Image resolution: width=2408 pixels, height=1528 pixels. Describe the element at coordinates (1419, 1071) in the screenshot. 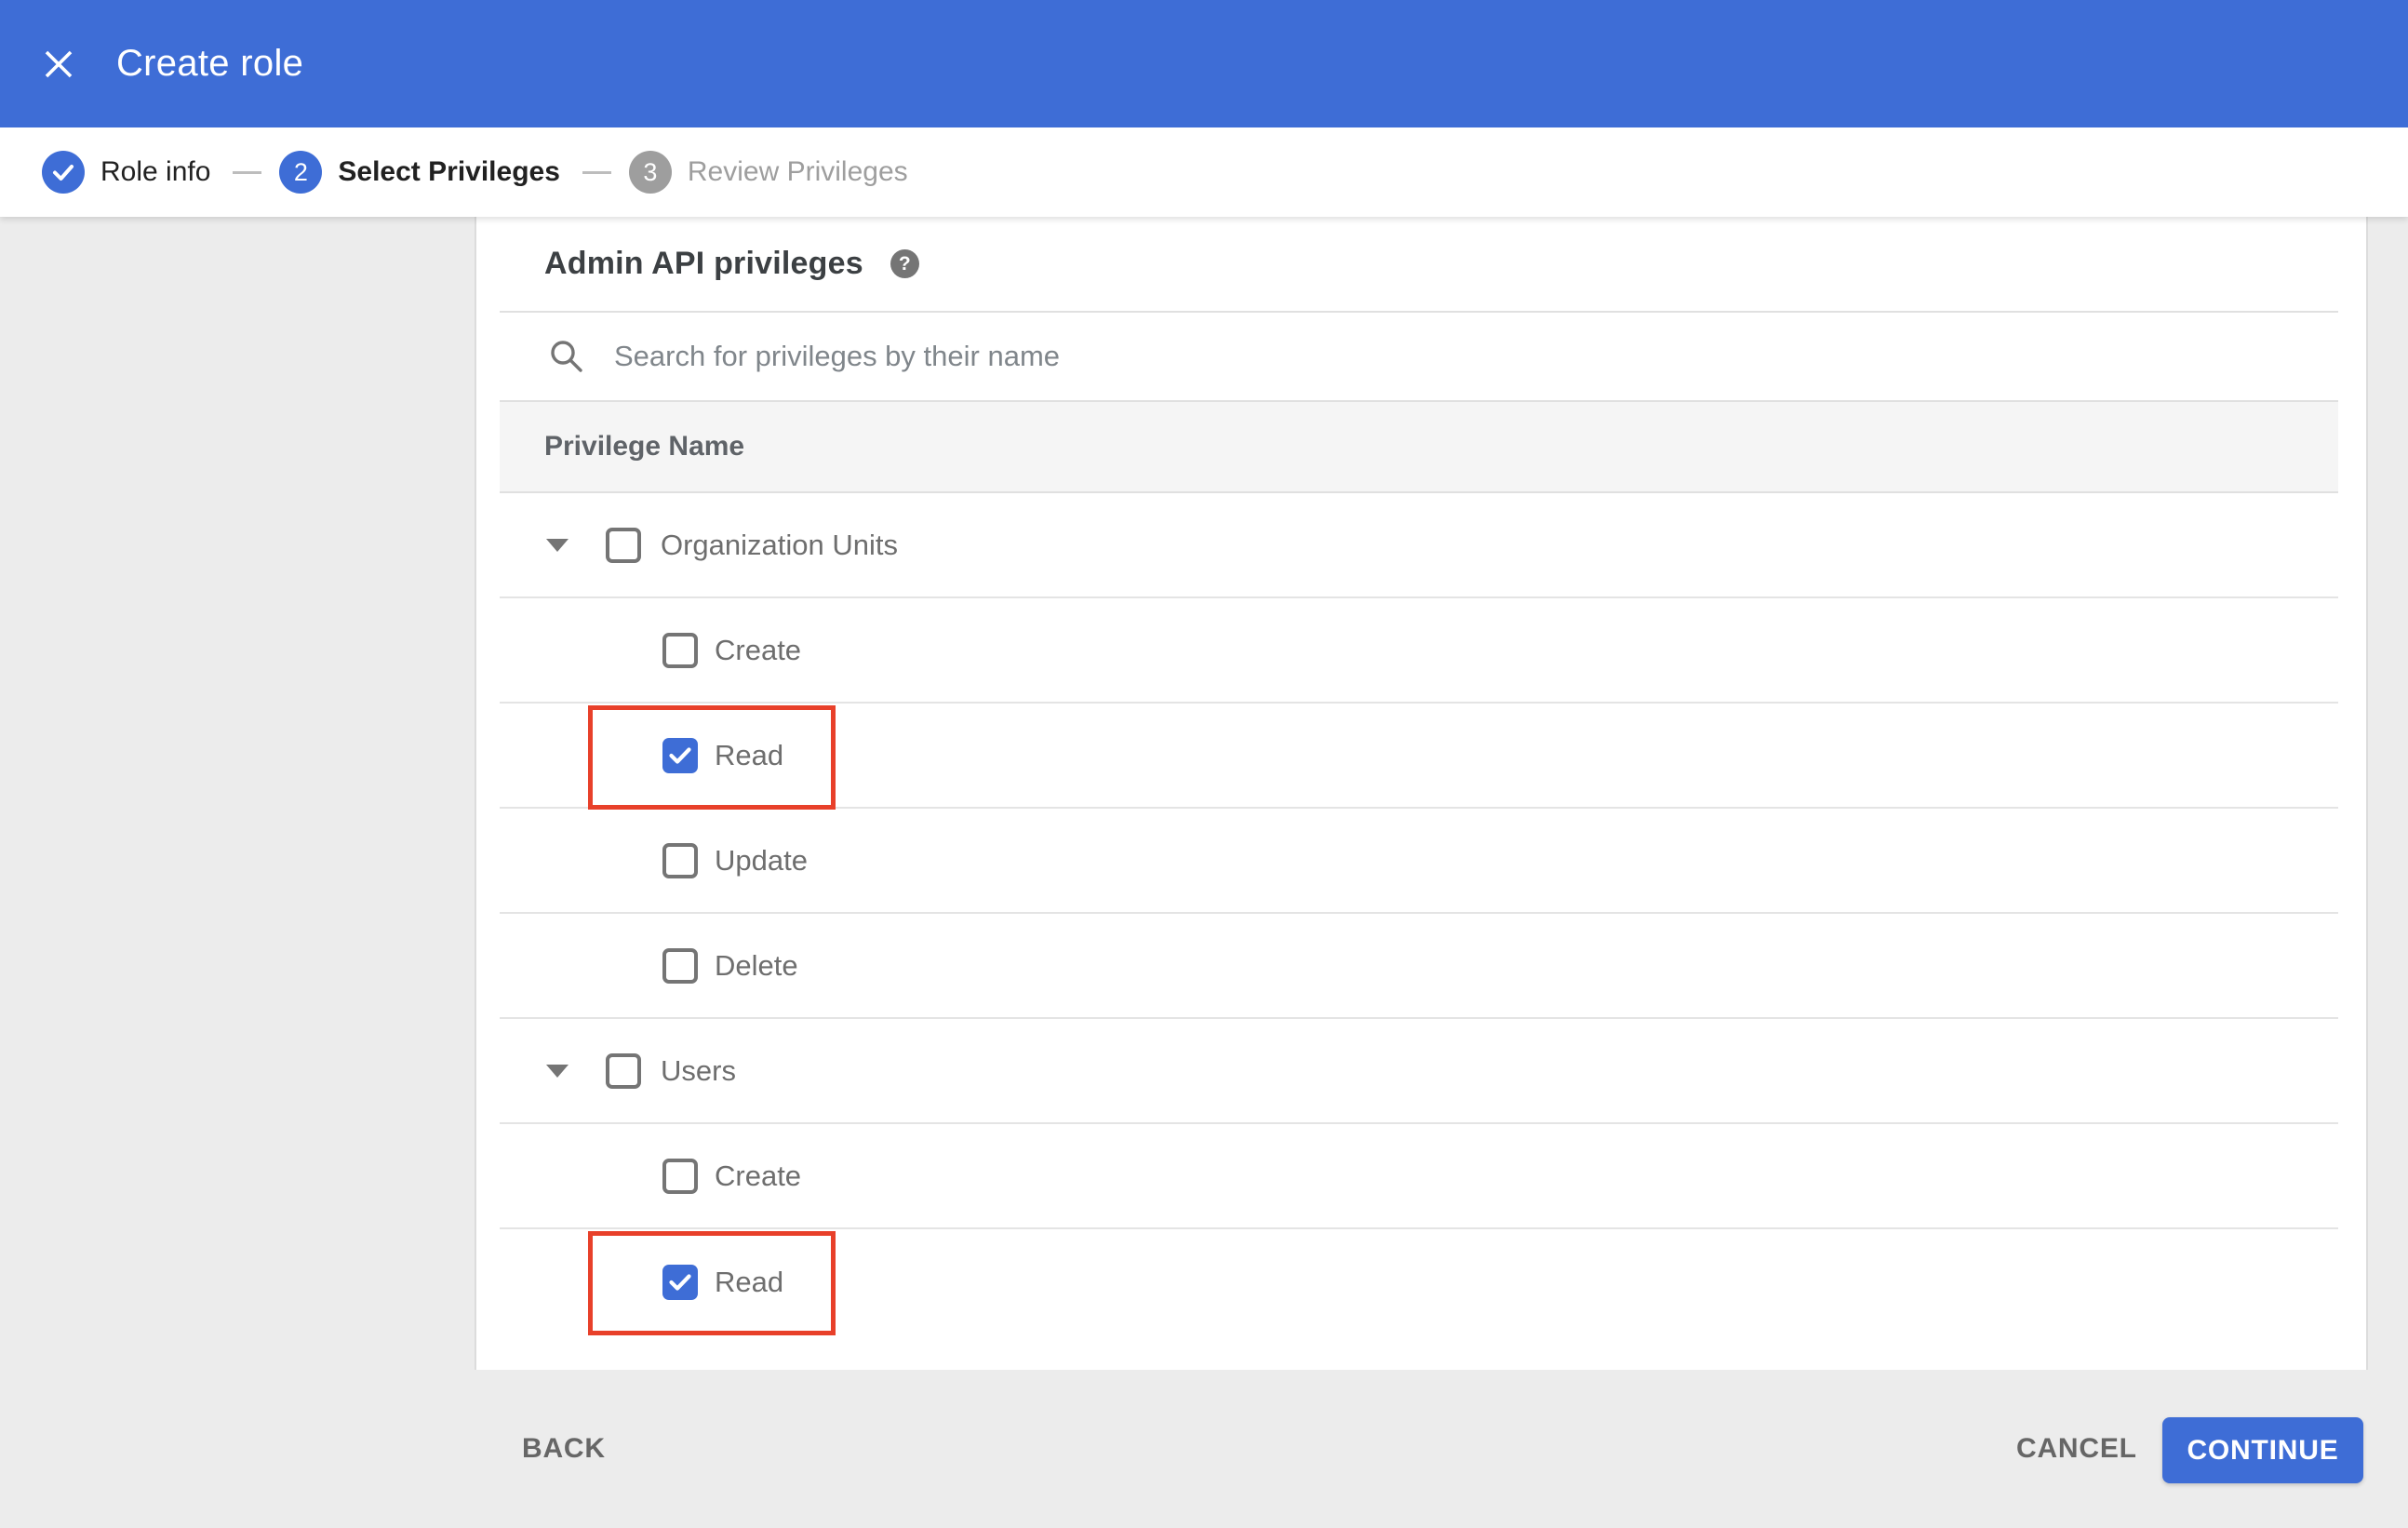

I see `privilege-row-group: Users` at that location.